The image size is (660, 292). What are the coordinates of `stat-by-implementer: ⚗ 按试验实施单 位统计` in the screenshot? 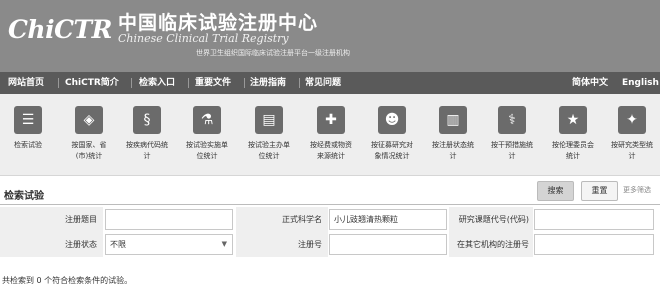 It's located at (207, 134).